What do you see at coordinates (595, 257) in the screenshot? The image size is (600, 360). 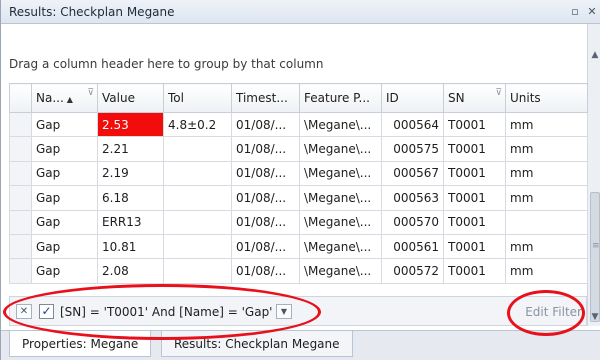 I see `scroll-thumb` at bounding box center [595, 257].